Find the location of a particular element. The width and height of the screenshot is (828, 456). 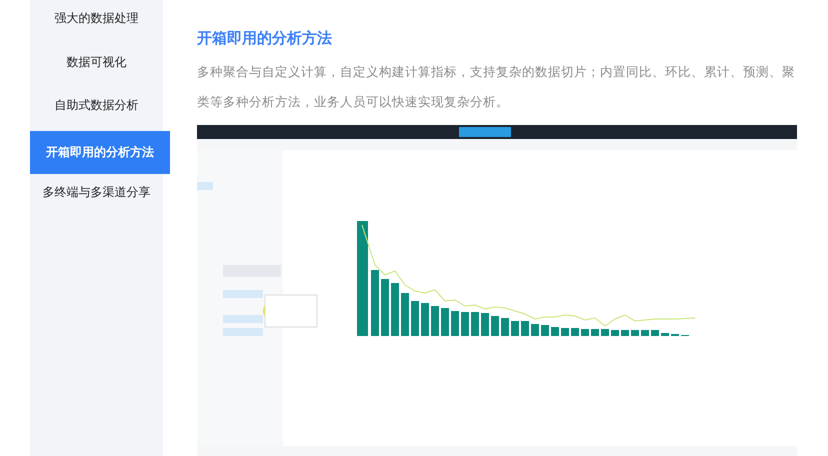

sidebar-item: 数据可视化 is located at coordinates (96, 65).